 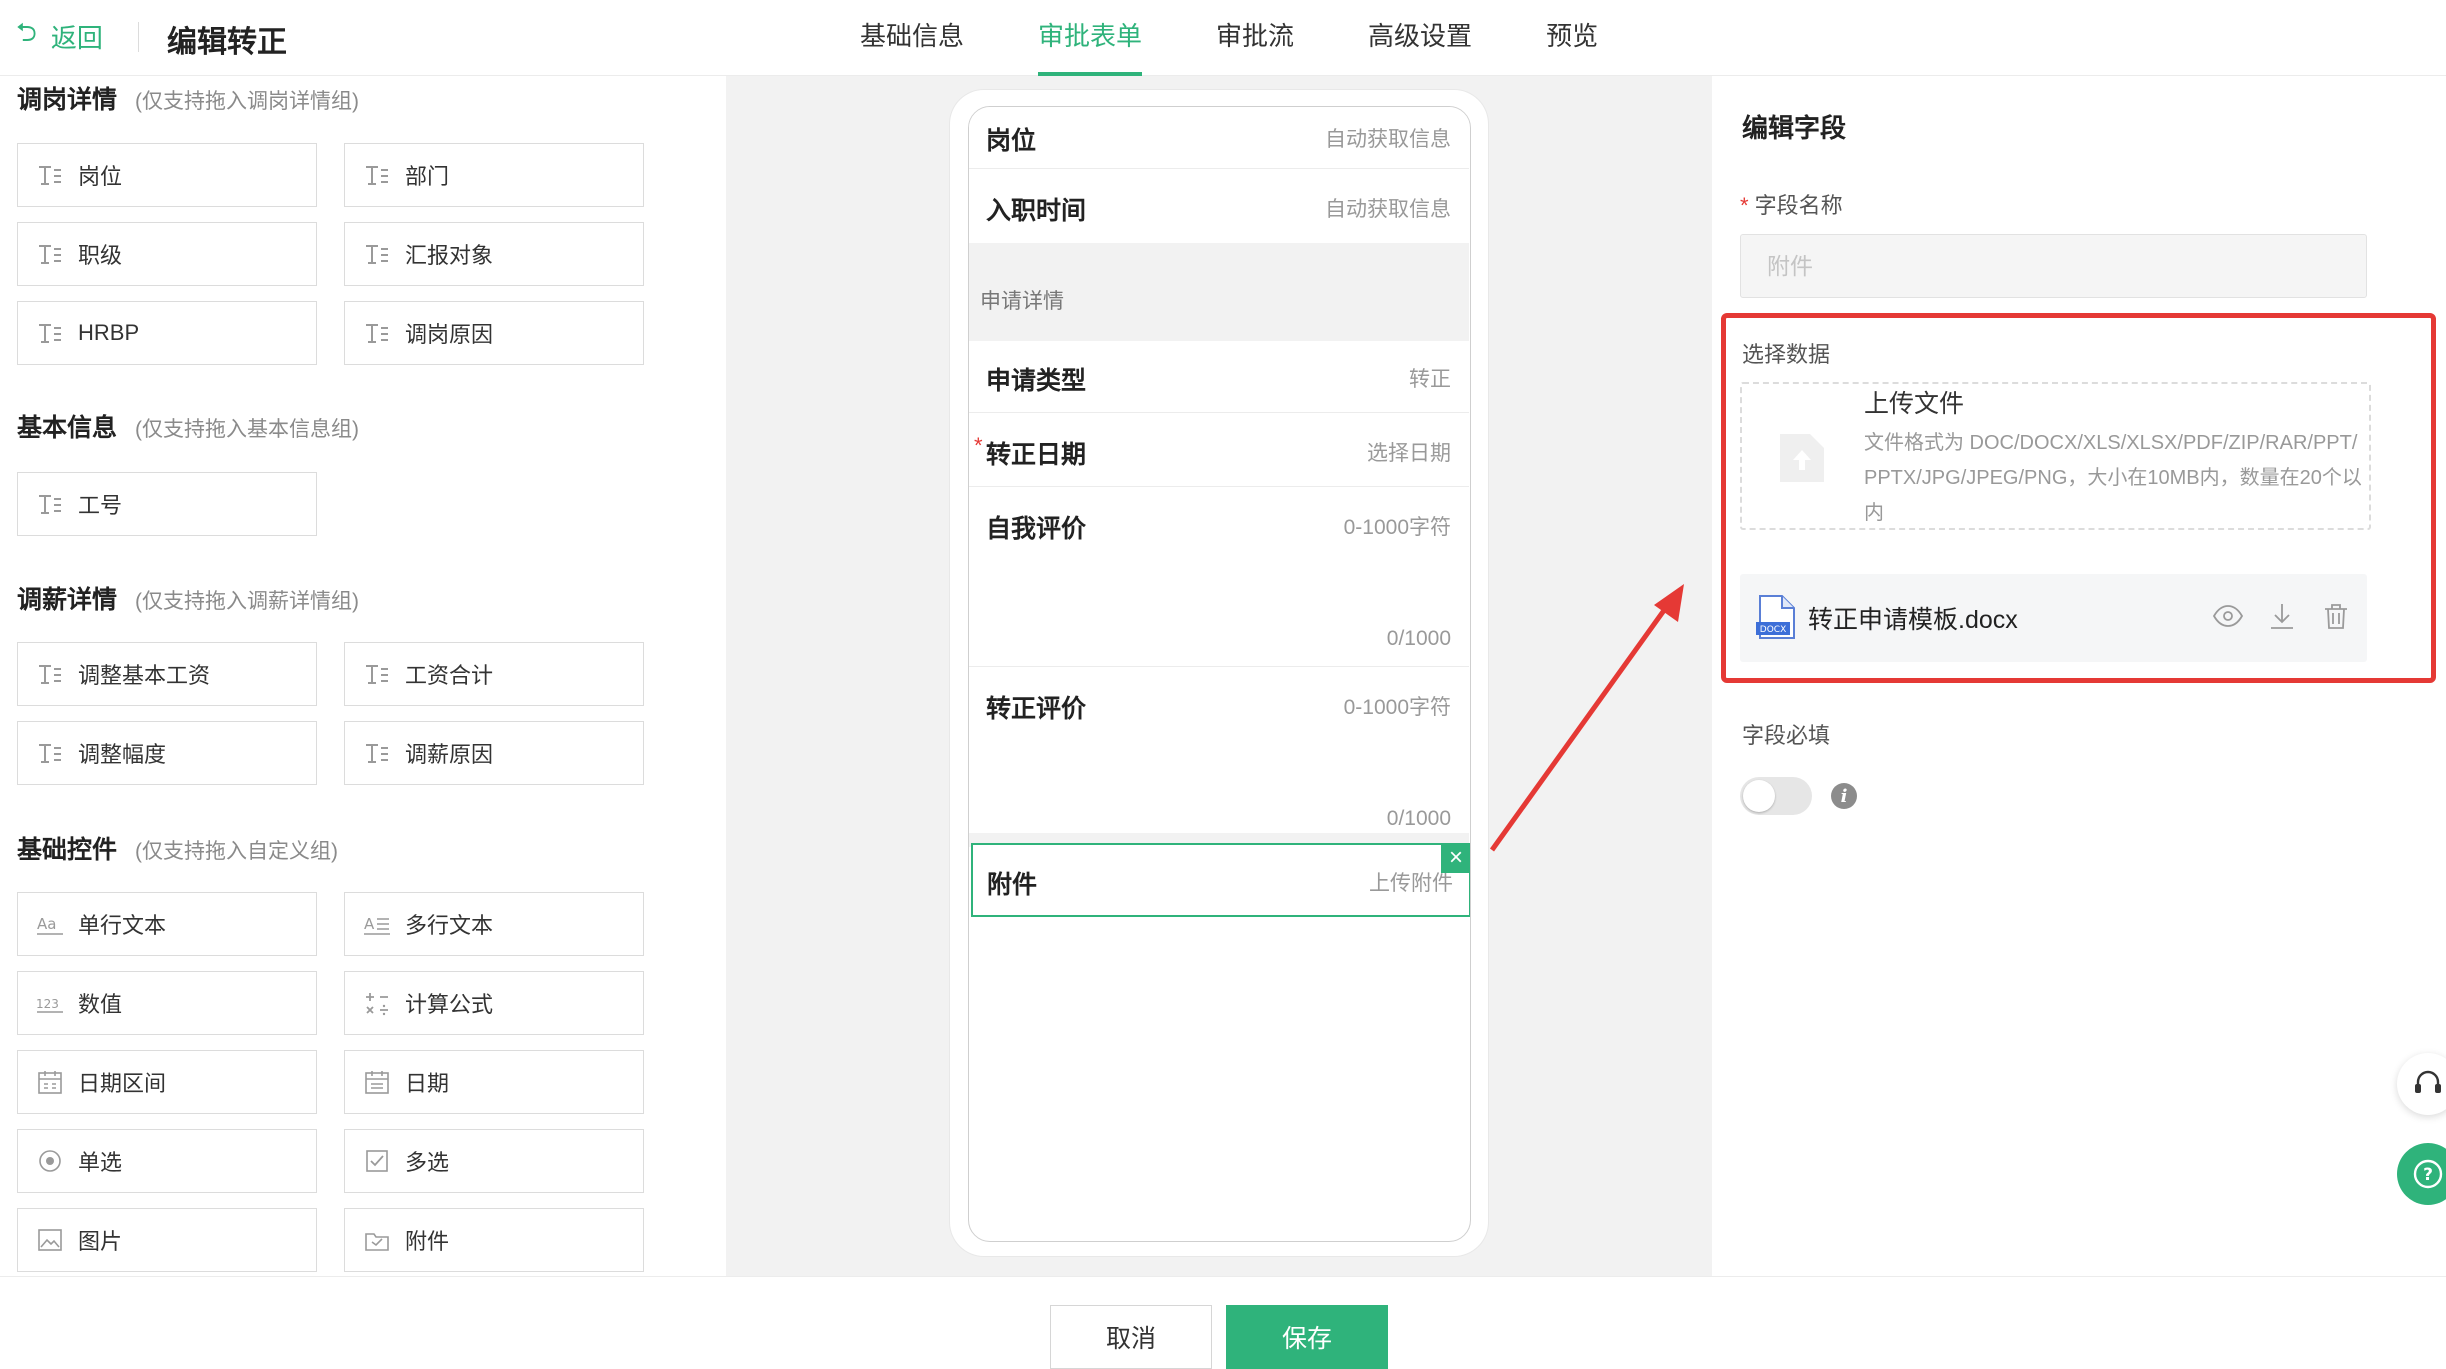 What do you see at coordinates (1022, 301) in the screenshot?
I see `section-title: 申请详情` at bounding box center [1022, 301].